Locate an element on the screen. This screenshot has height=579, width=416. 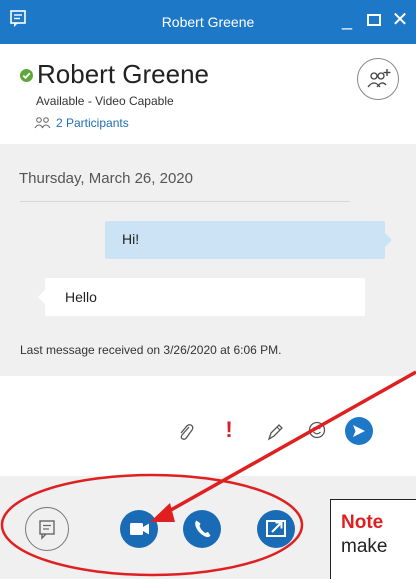
send-icon is located at coordinates (359, 431).